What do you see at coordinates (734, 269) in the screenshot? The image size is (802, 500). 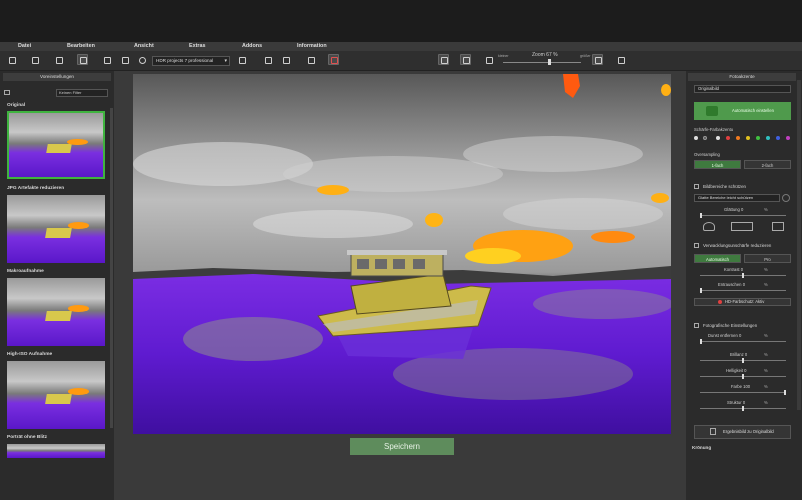 I see `kontrast-label: Kontrast 0` at bounding box center [734, 269].